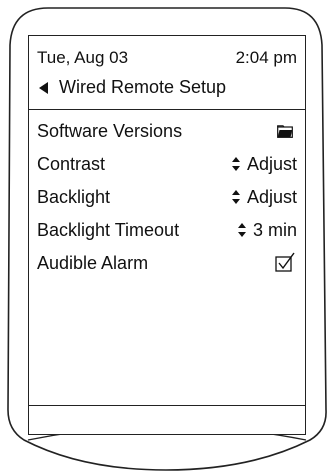  Describe the element at coordinates (74, 197) in the screenshot. I see `menu-item-label: Backlight` at that location.